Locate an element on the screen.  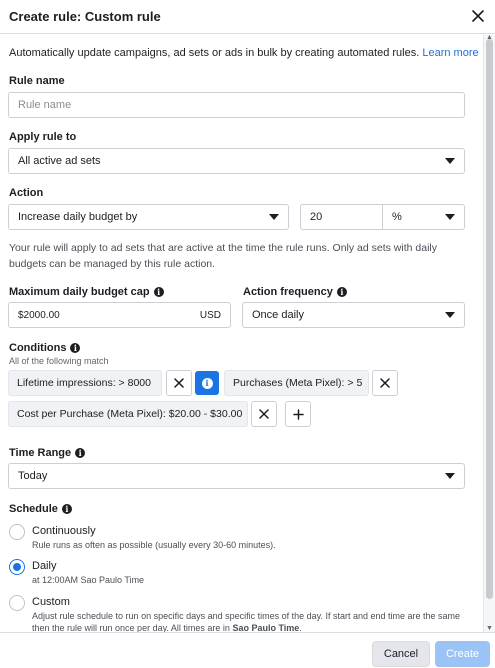
condition-chip: Purchases (Meta Pixel): > 5 is located at coordinates (296, 383).